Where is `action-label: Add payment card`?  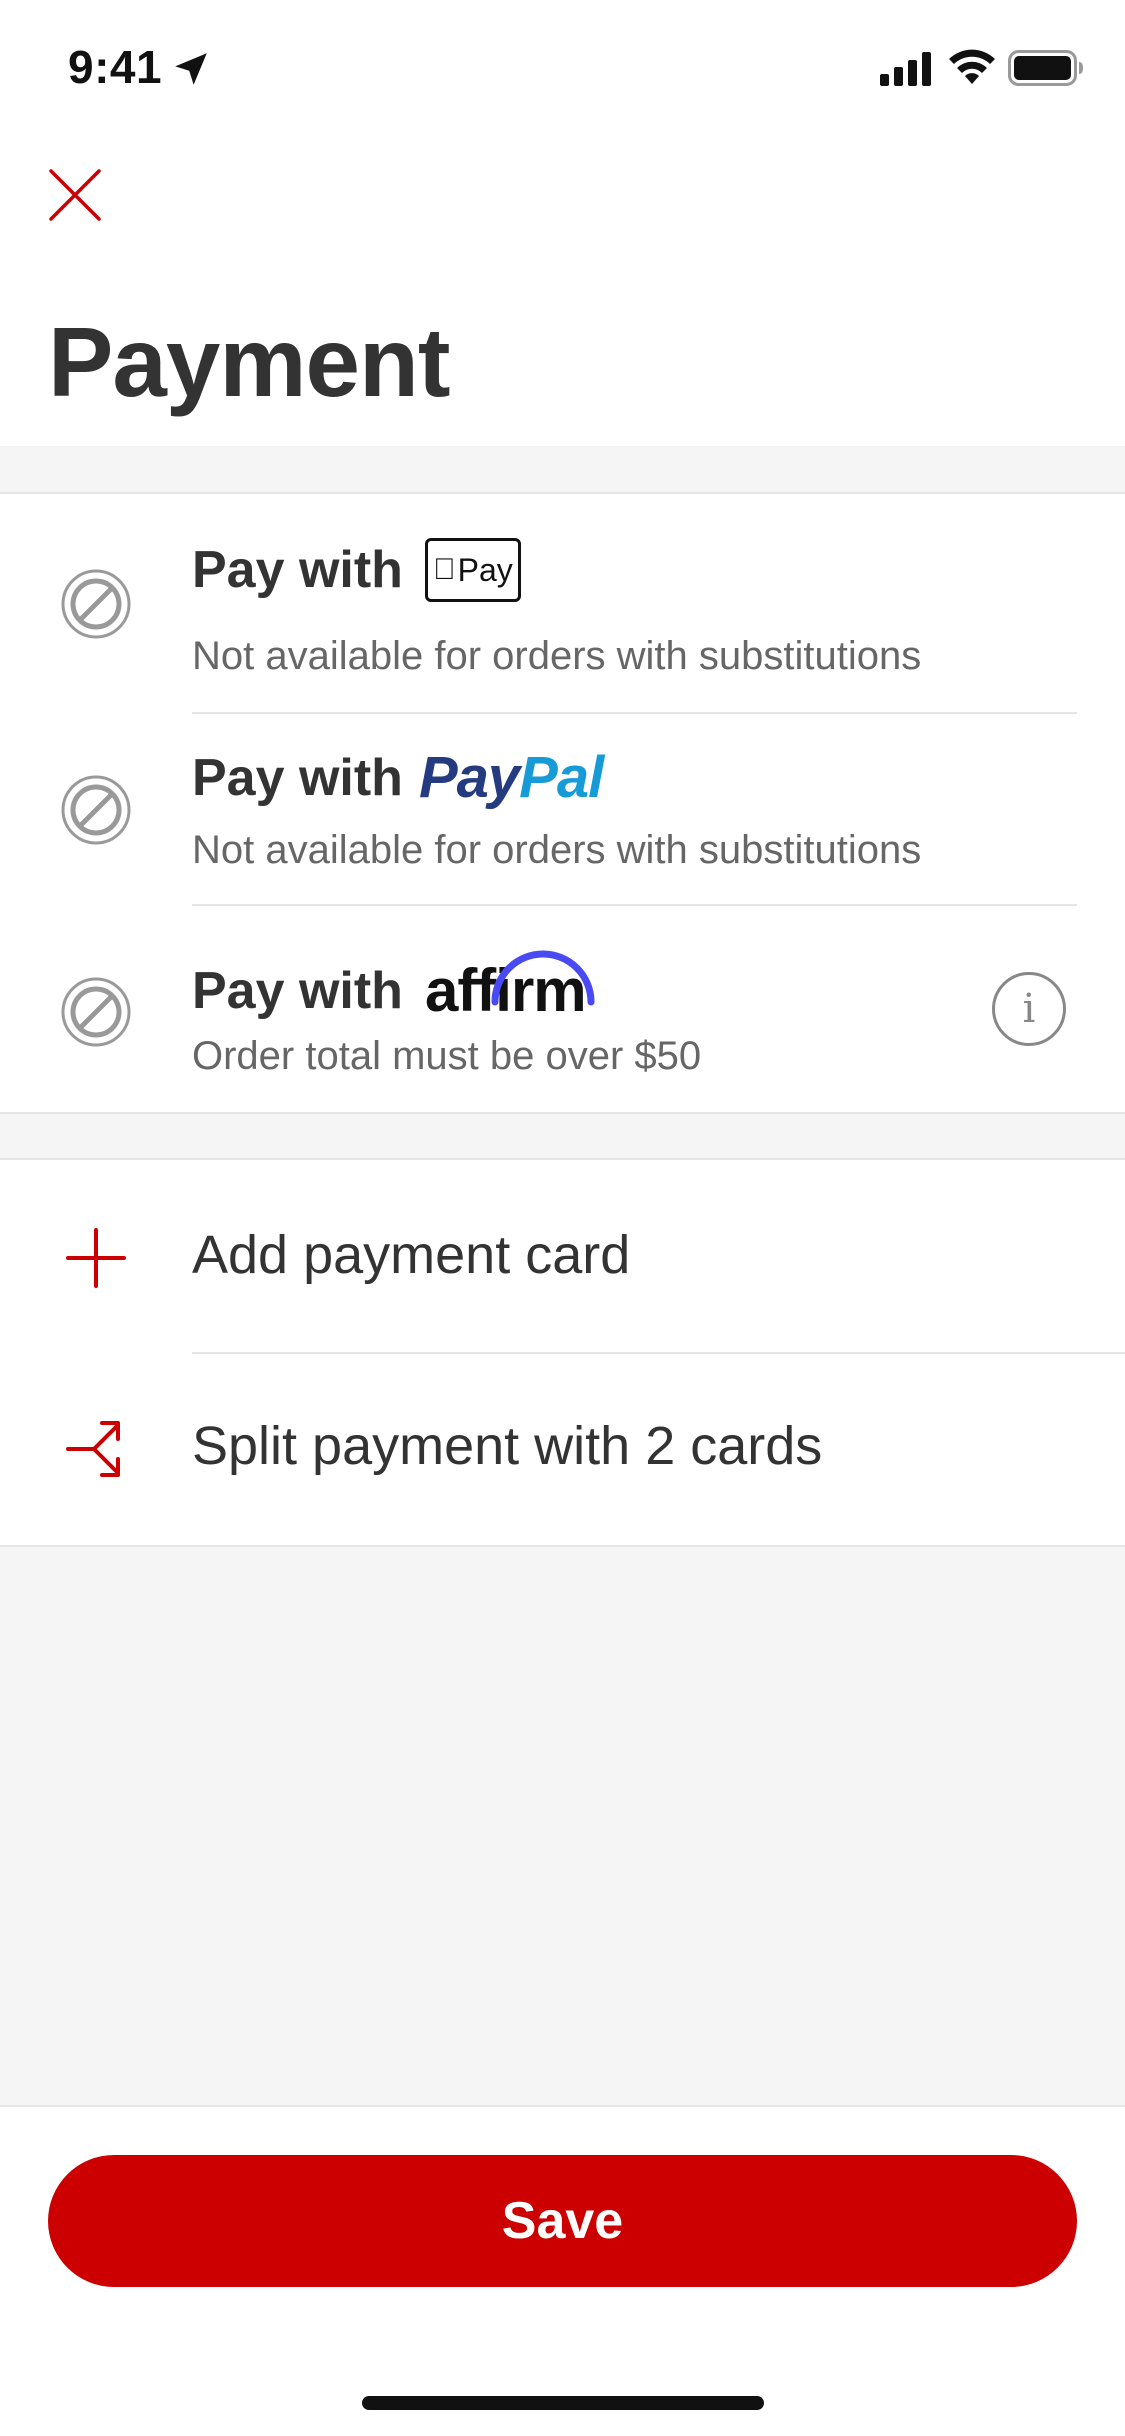 action-label: Add payment card is located at coordinates (411, 1255).